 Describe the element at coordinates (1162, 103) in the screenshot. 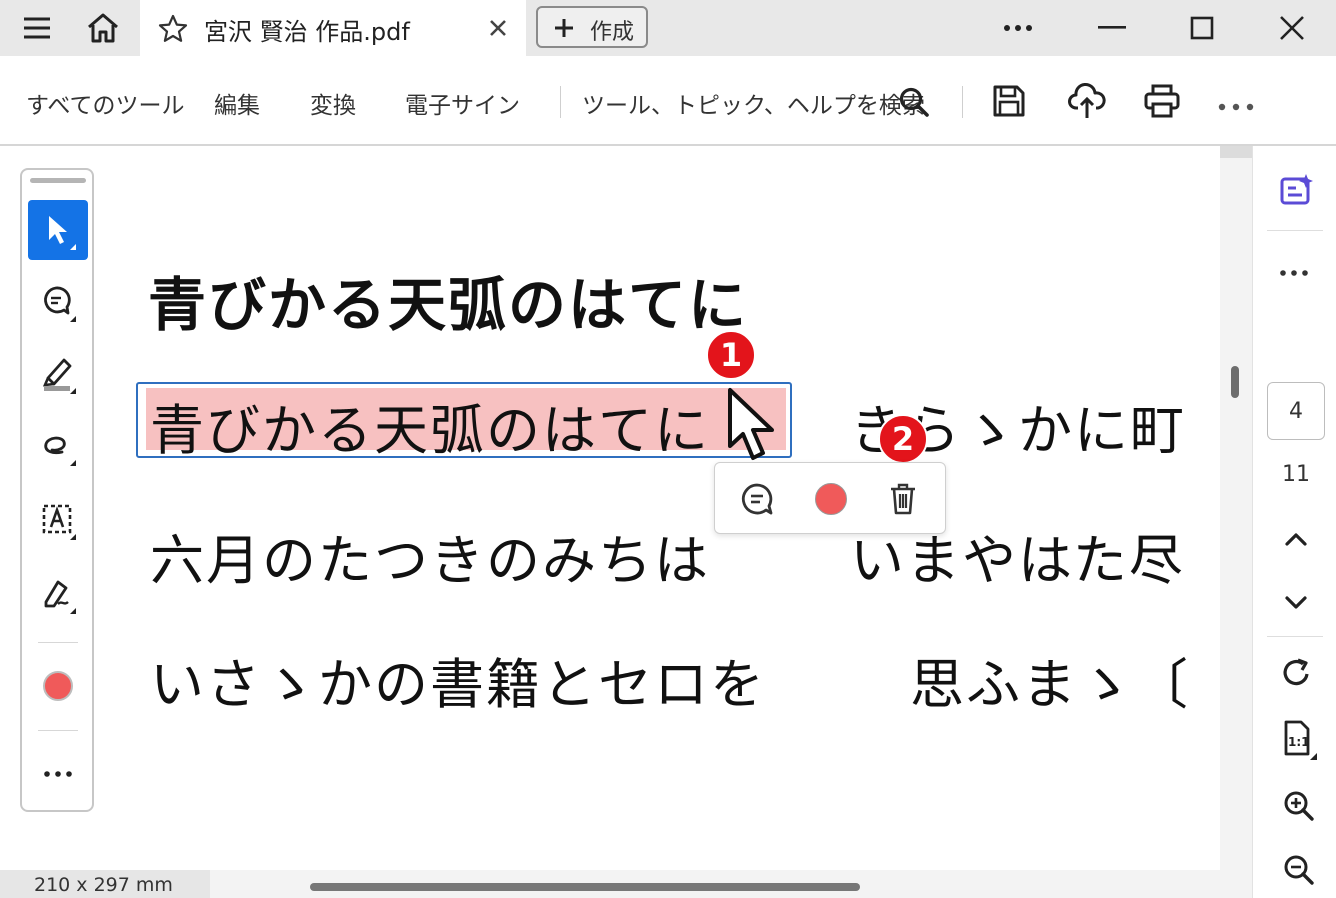

I see `print-icon` at that location.